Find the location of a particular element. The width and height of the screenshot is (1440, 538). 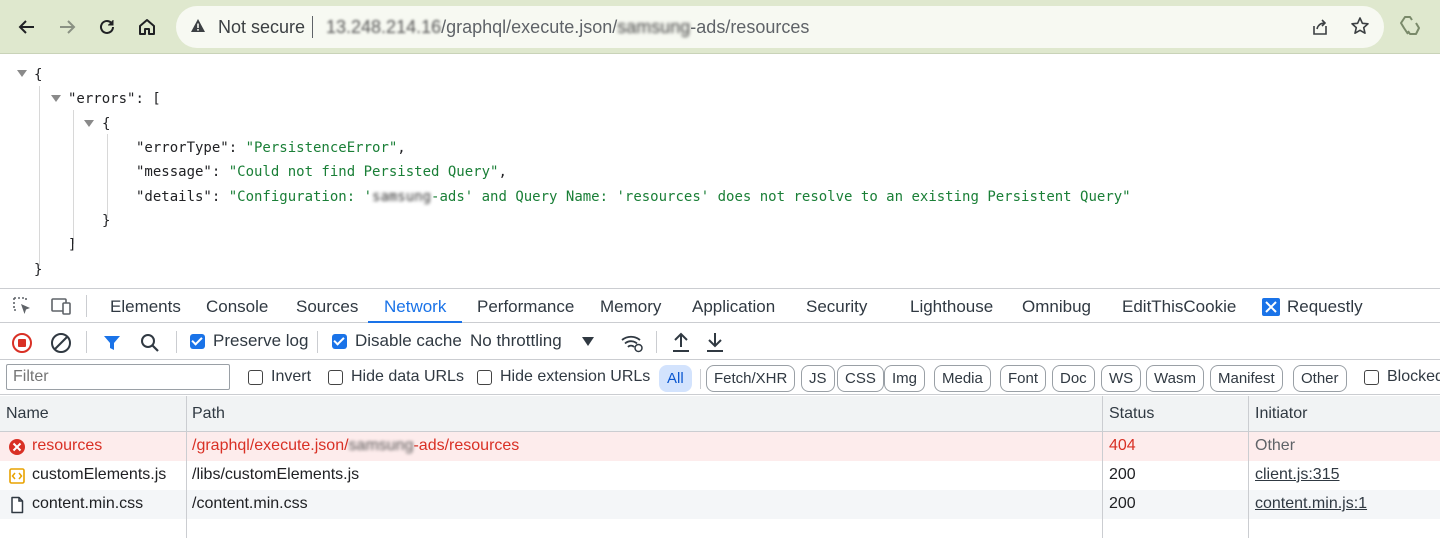

tab-performance: Performance is located at coordinates (525, 307).